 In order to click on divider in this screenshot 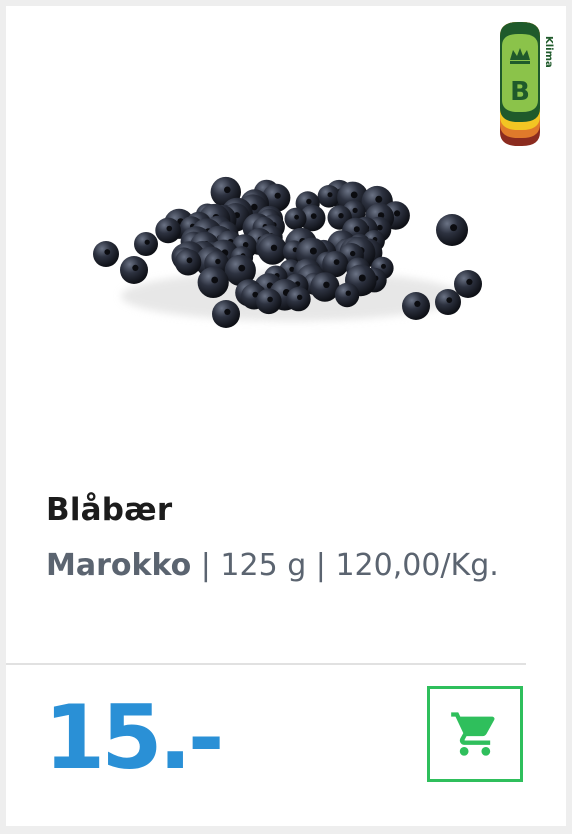, I will do `click(266, 664)`.